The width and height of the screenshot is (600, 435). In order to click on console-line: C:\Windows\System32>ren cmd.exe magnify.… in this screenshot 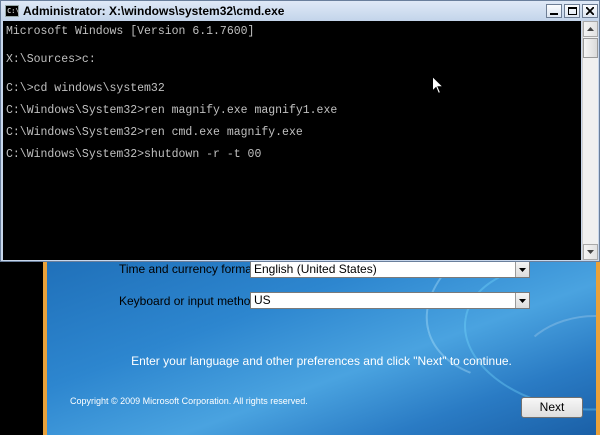, I will do `click(154, 132)`.